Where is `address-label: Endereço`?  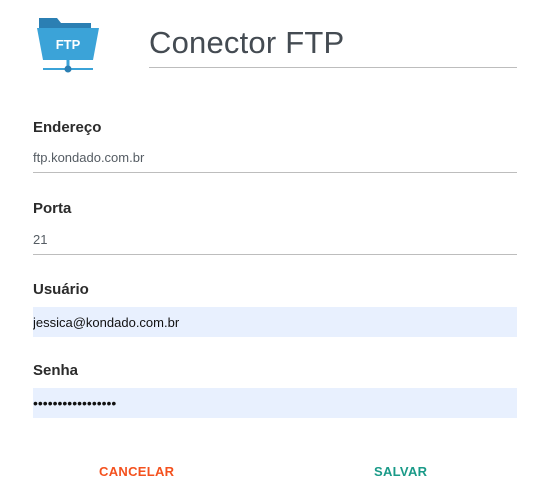 address-label: Endereço is located at coordinates (67, 127).